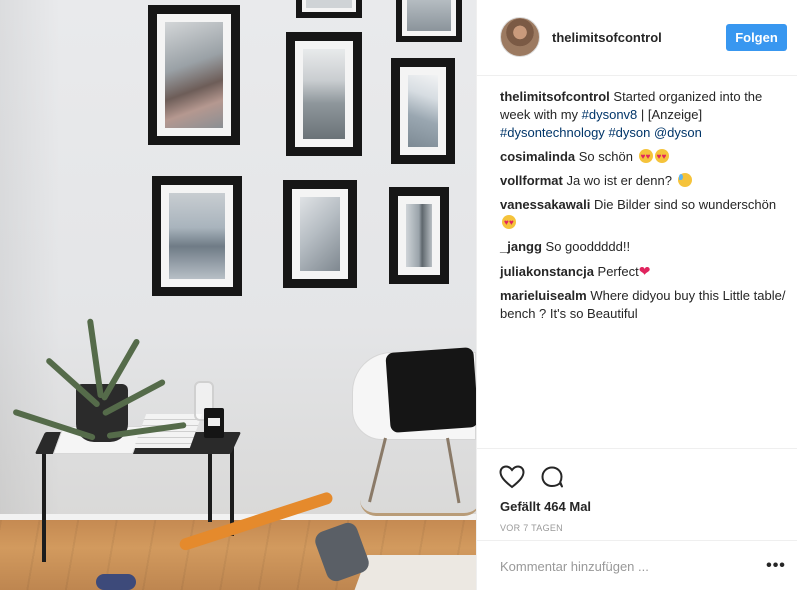  I want to click on candle, so click(214, 423).